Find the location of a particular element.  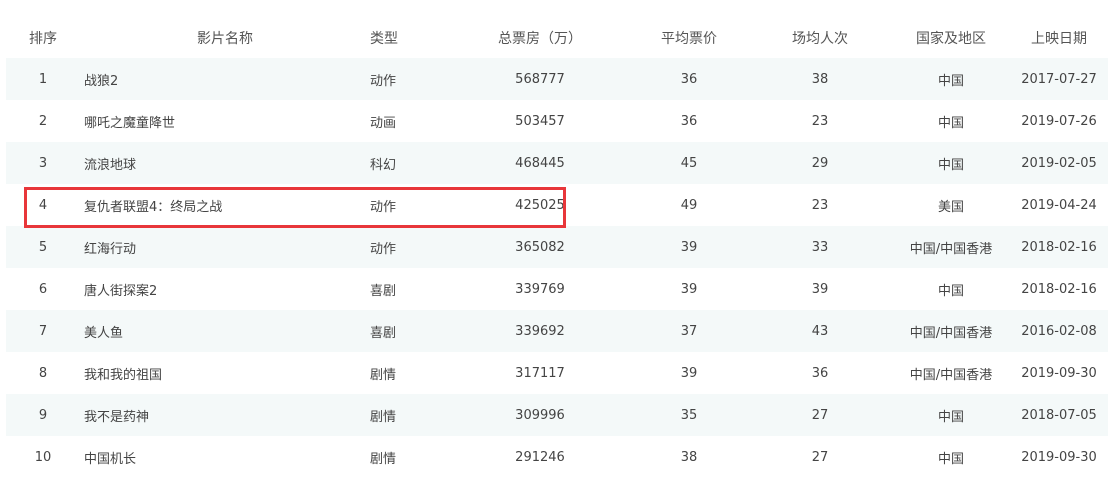

cell-total-box-office: 317117 is located at coordinates (540, 373).